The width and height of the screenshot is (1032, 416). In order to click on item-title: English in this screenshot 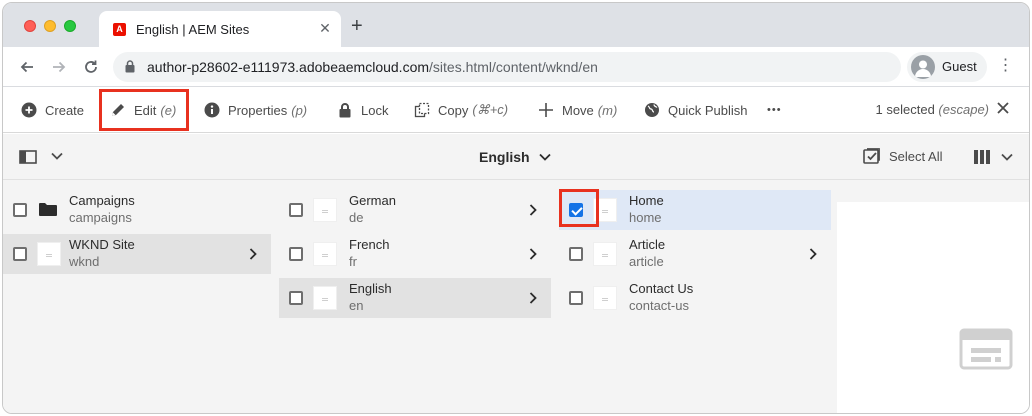, I will do `click(370, 288)`.